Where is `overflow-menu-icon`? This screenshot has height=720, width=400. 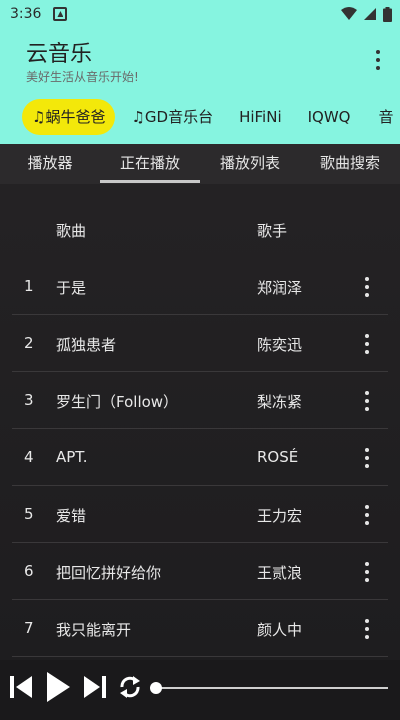 overflow-menu-icon is located at coordinates (378, 60).